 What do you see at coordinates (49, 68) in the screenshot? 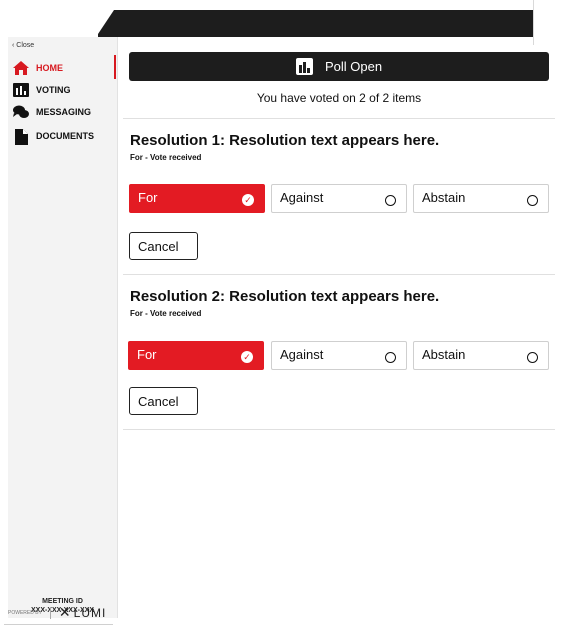
I see `sidebar-item-label: HOME` at bounding box center [49, 68].